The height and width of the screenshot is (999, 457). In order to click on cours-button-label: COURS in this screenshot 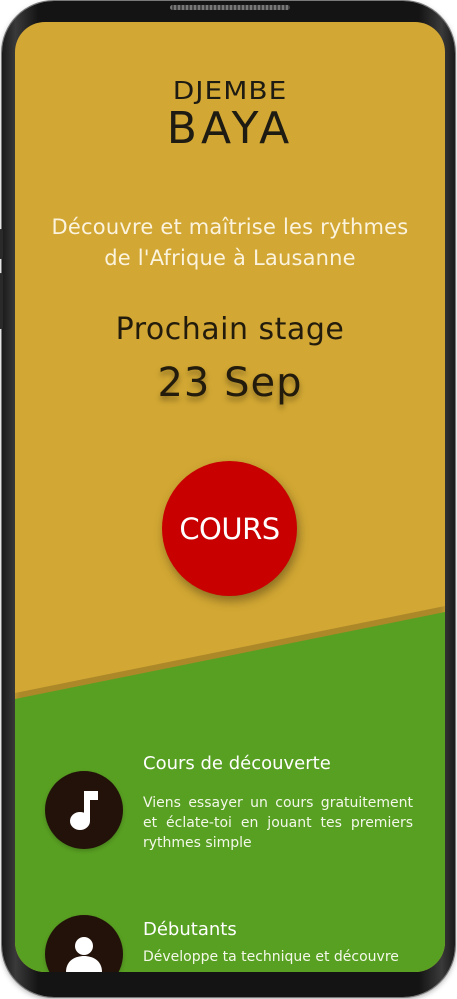, I will do `click(229, 528)`.